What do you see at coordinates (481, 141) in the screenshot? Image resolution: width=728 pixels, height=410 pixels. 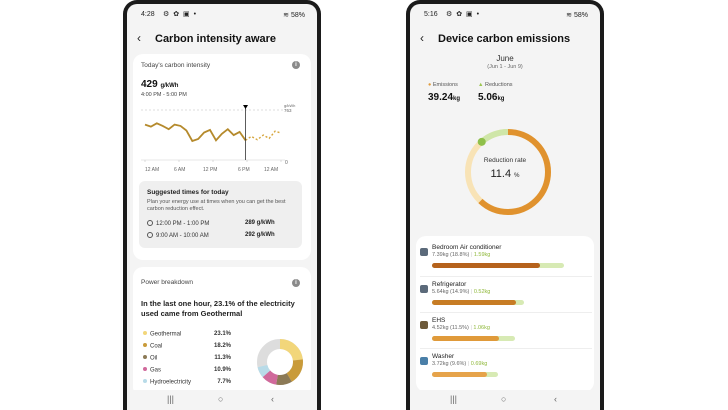 I see `reduction-marker` at bounding box center [481, 141].